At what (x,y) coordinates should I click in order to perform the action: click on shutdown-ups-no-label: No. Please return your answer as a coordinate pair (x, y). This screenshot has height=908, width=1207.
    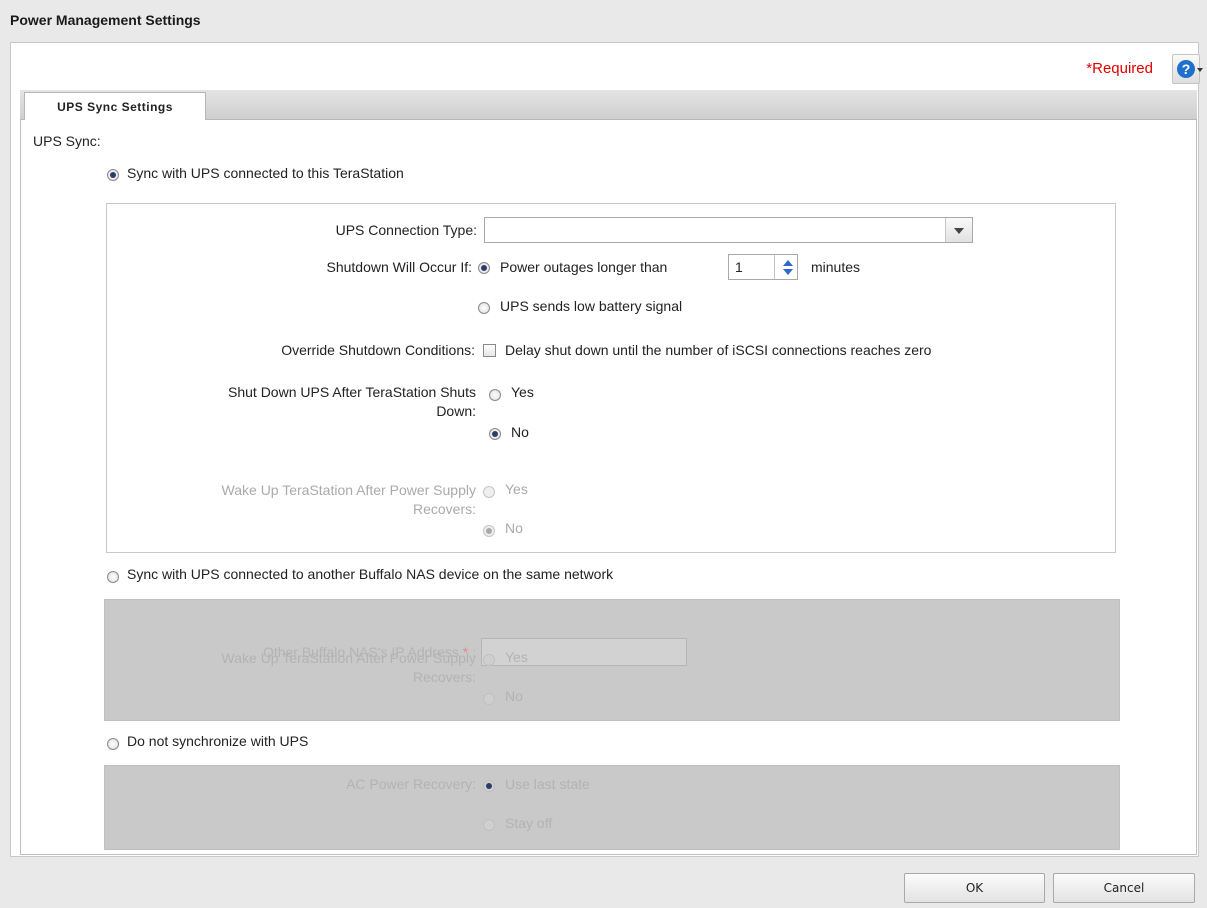
    Looking at the image, I should click on (520, 432).